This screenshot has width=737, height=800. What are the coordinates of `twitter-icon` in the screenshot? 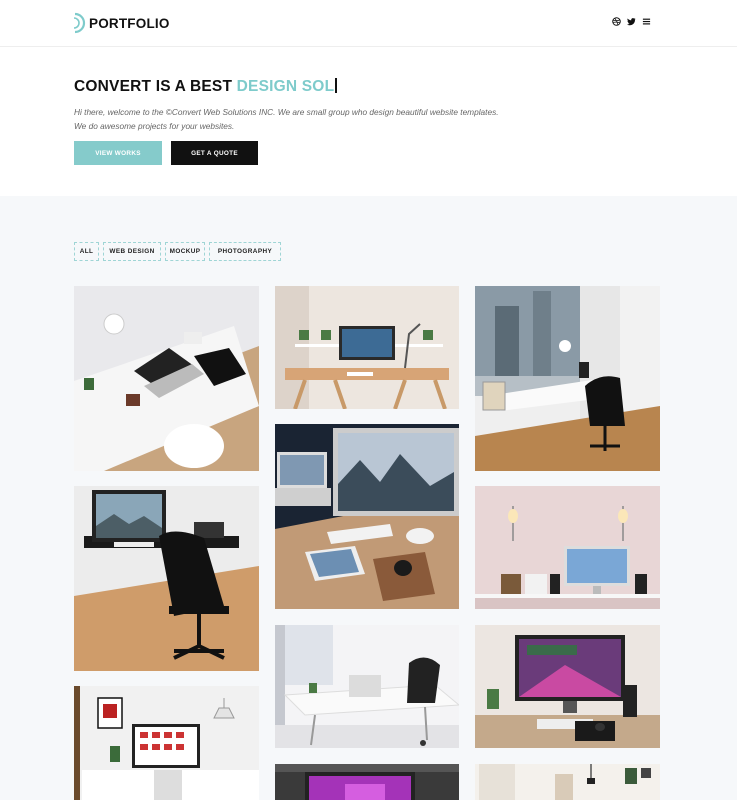 It's located at (631, 21).